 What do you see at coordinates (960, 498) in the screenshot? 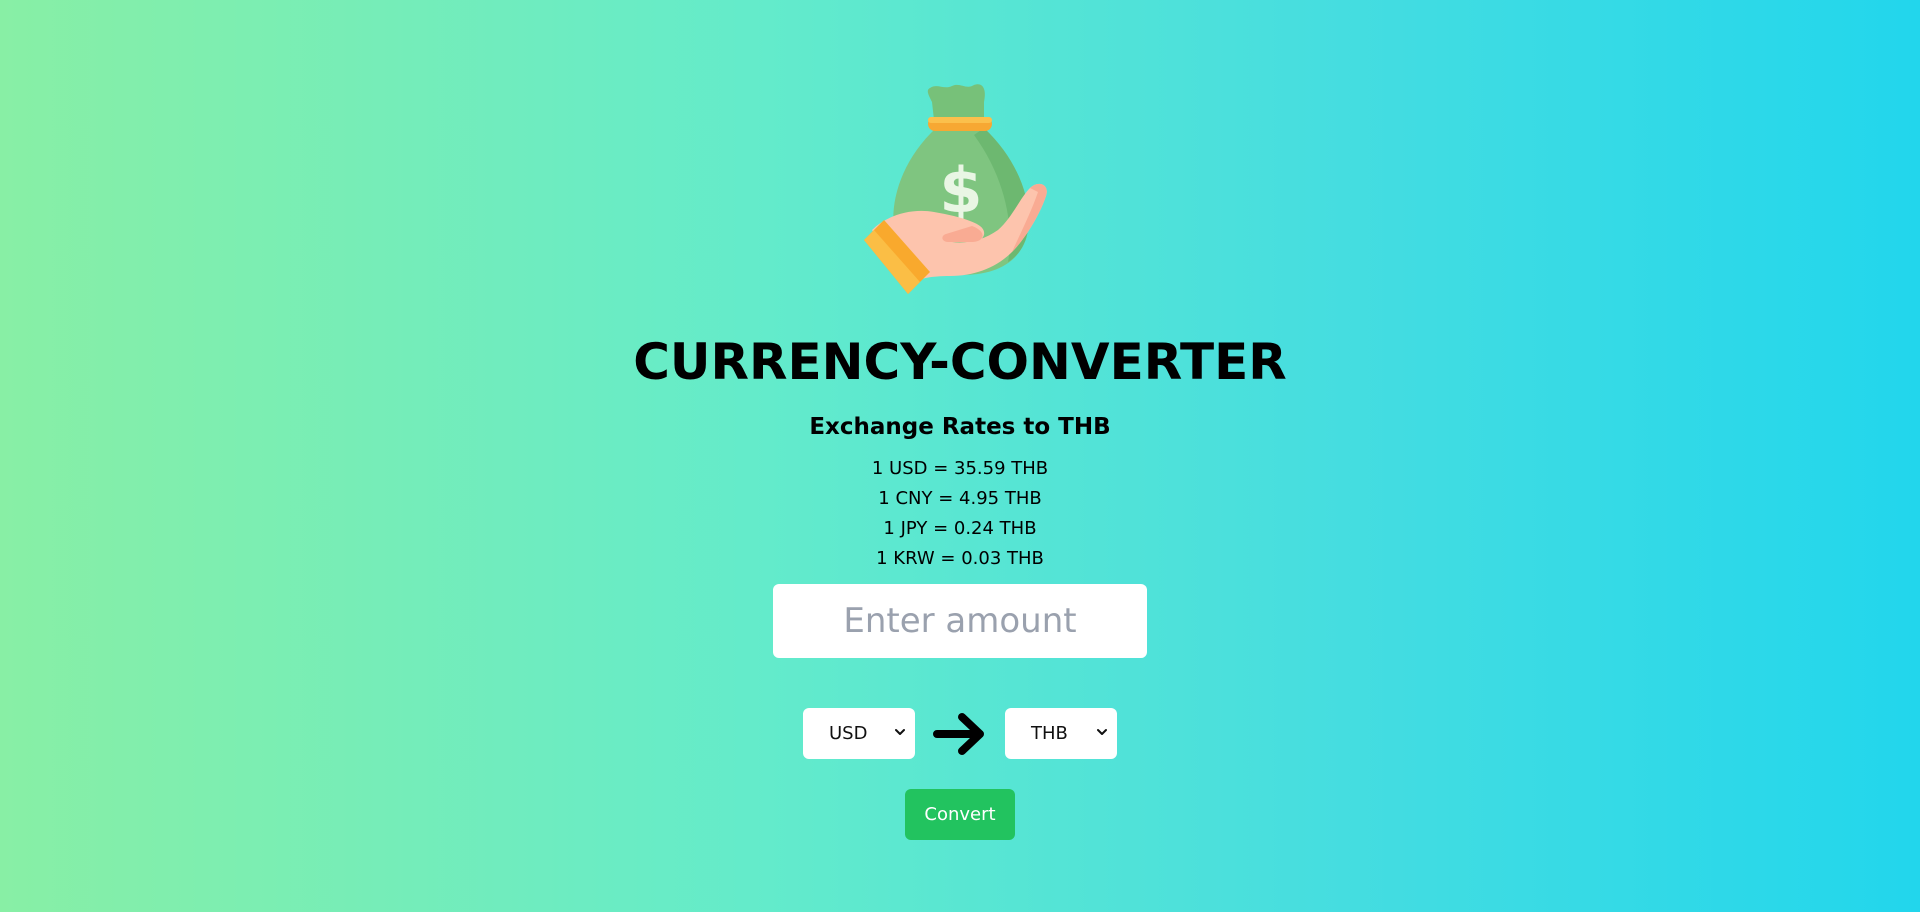
I see `rate-cny: 1 CNY = 4.95 THB` at bounding box center [960, 498].